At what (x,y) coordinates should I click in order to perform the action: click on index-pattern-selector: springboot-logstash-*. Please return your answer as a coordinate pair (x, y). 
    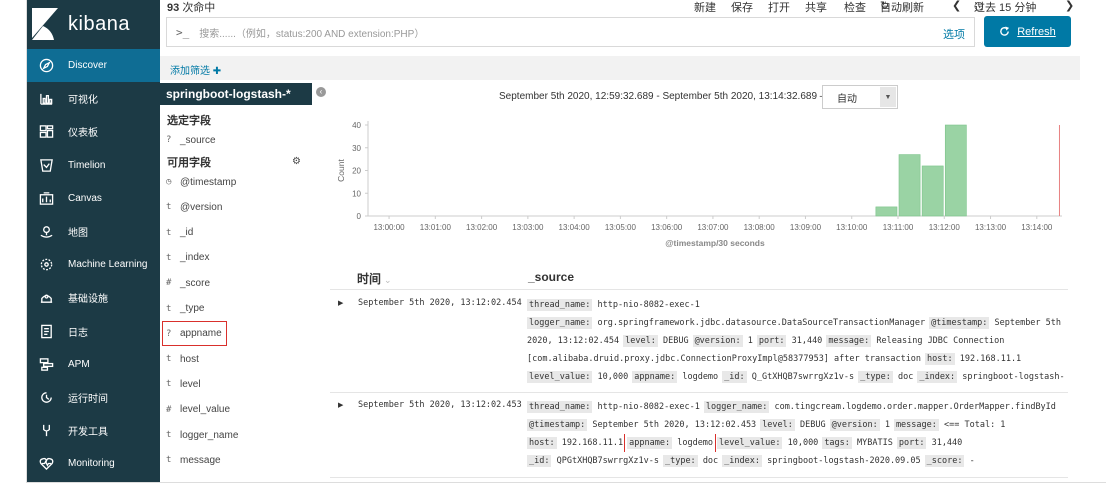
    Looking at the image, I should click on (236, 94).